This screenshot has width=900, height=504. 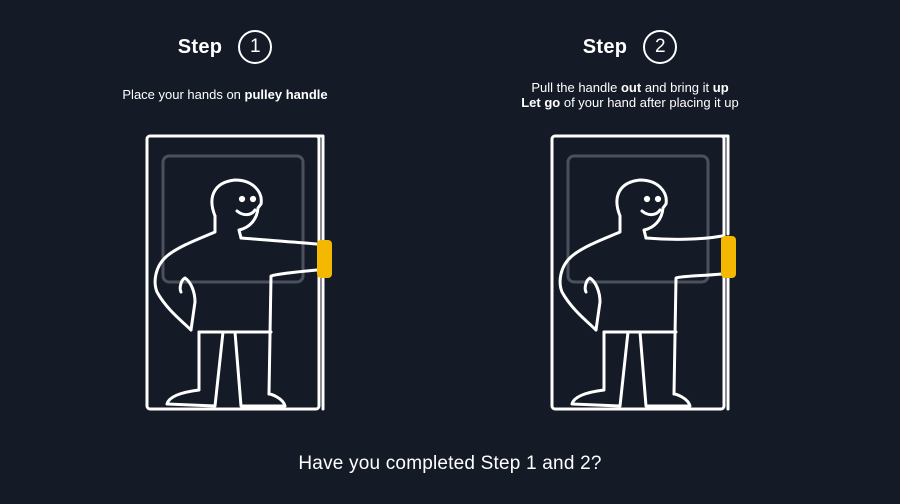 I want to click on step-1-illustration, so click(x=238, y=272).